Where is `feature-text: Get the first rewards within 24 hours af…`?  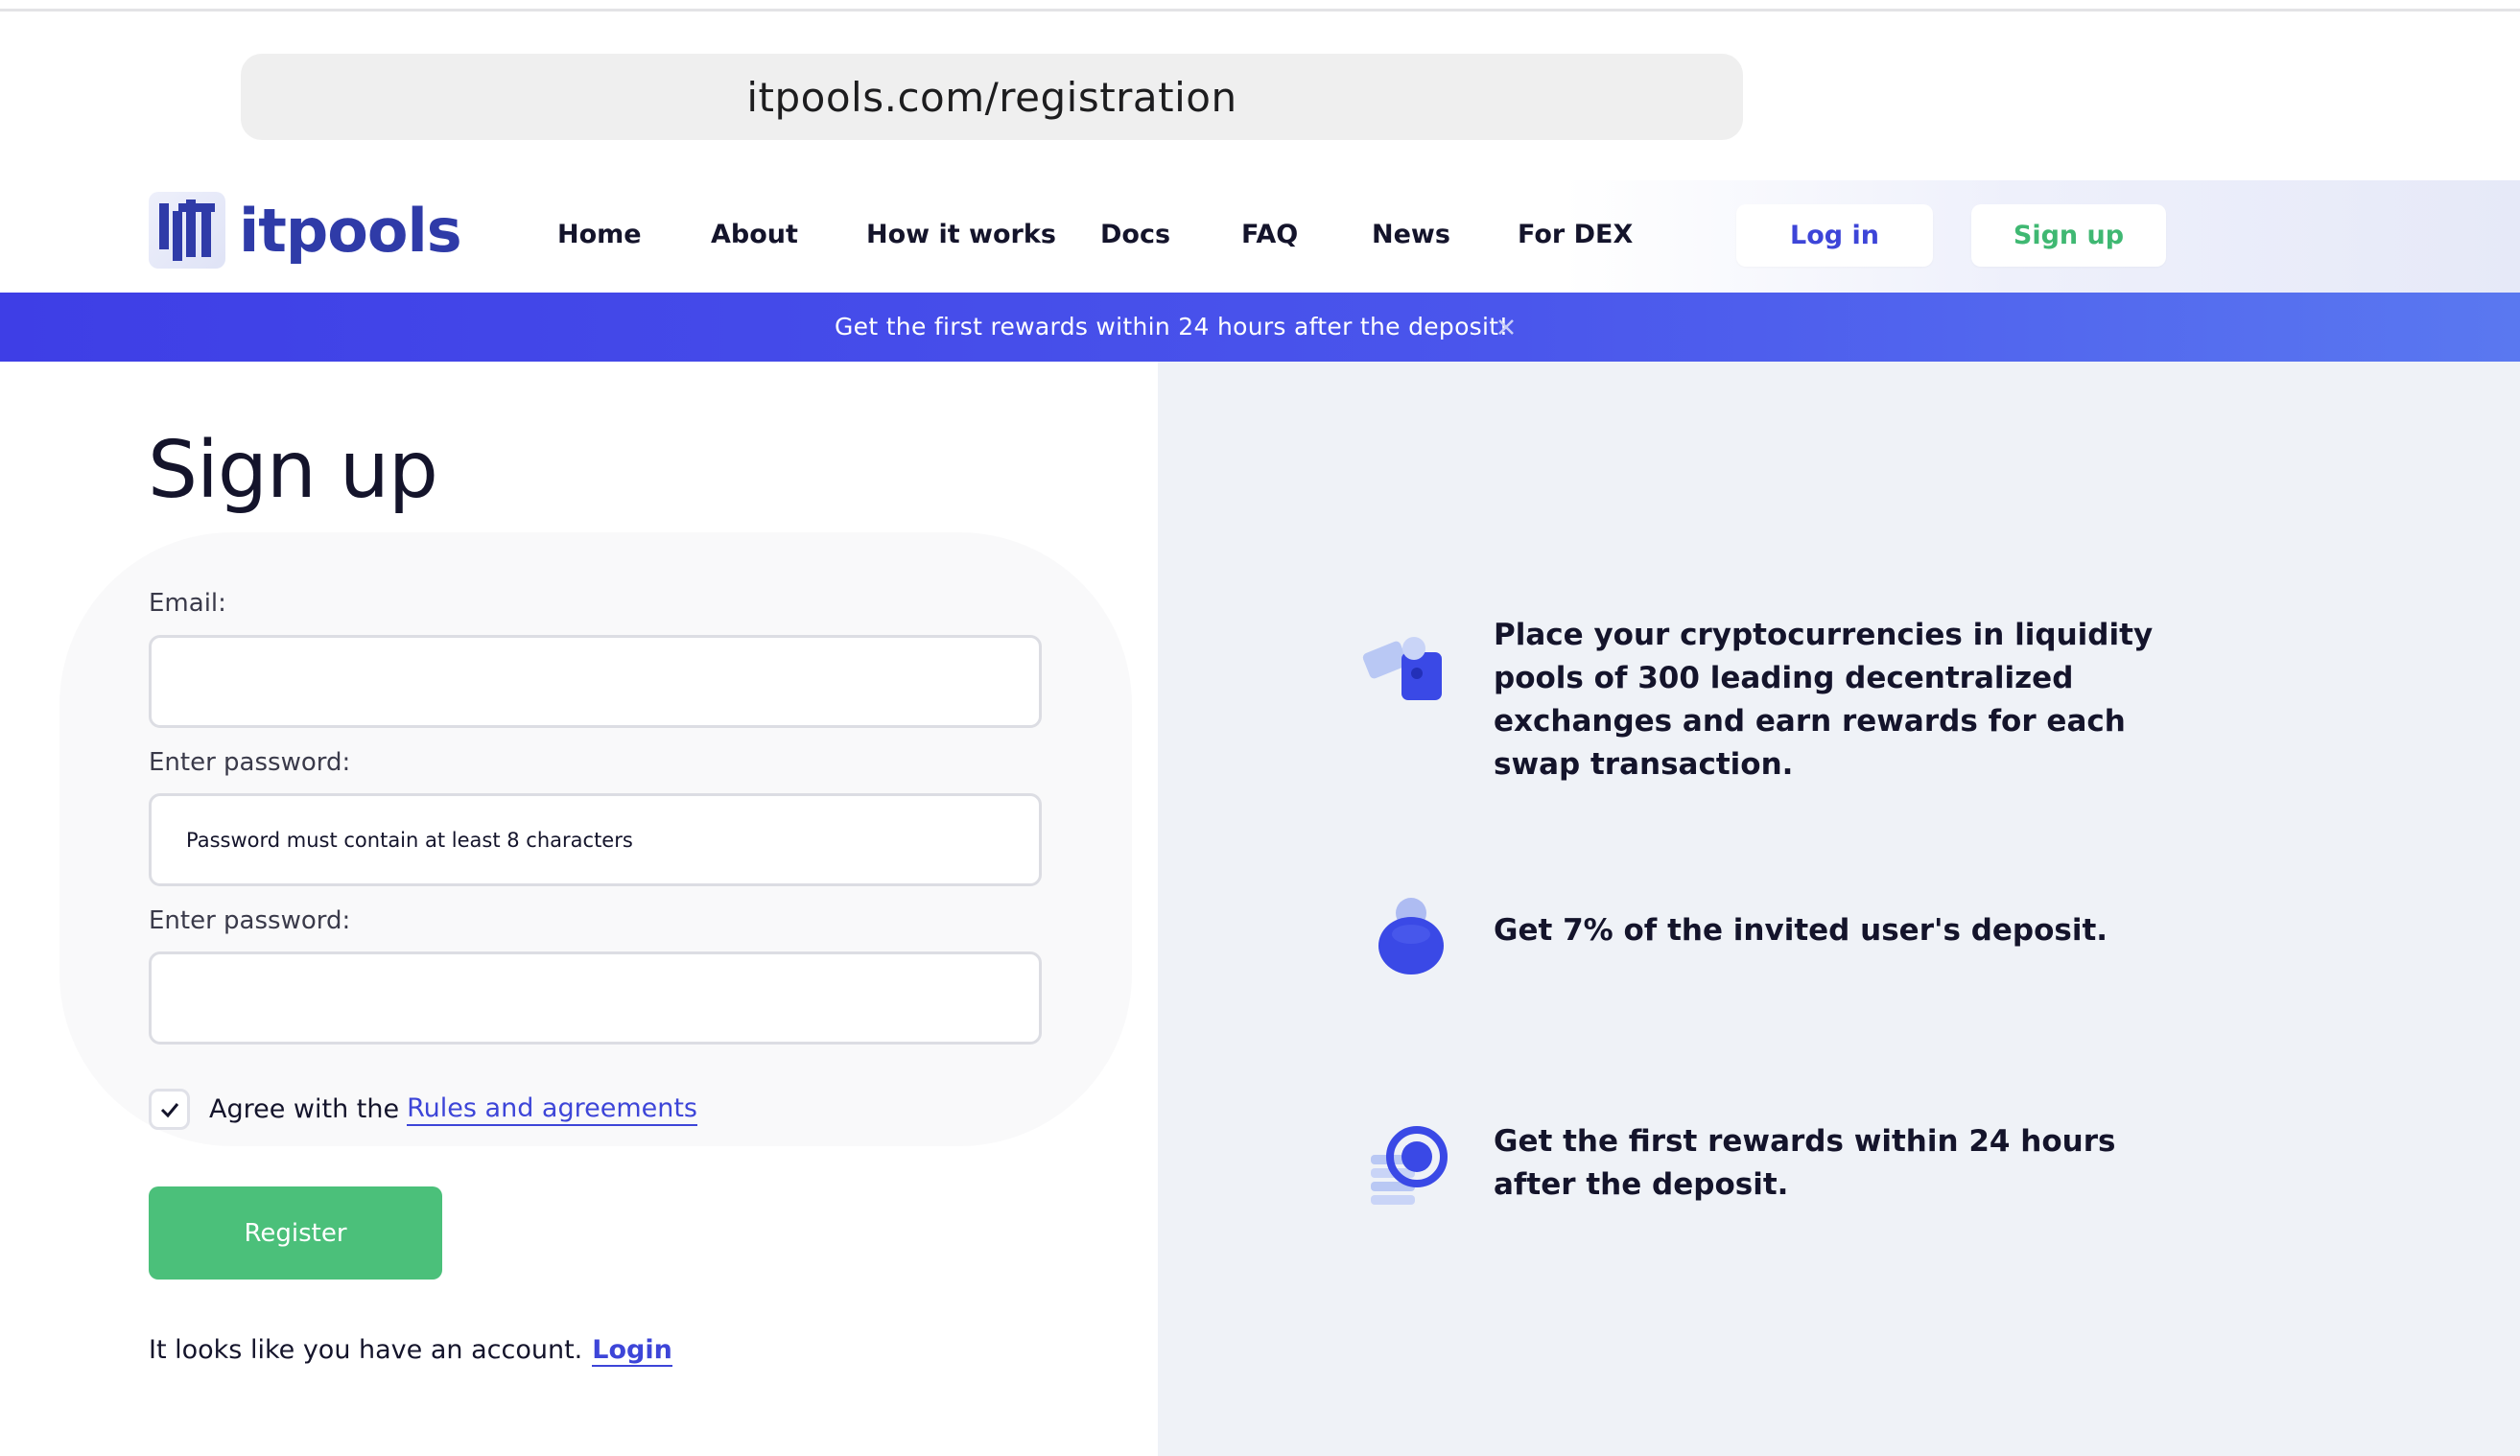 feature-text: Get the first rewards within 24 hours af… is located at coordinates (1805, 1163).